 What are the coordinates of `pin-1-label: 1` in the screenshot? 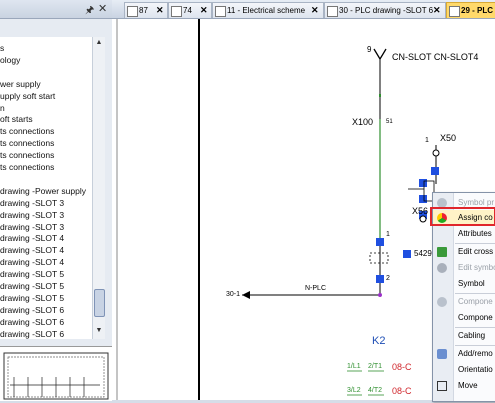 It's located at (388, 234).